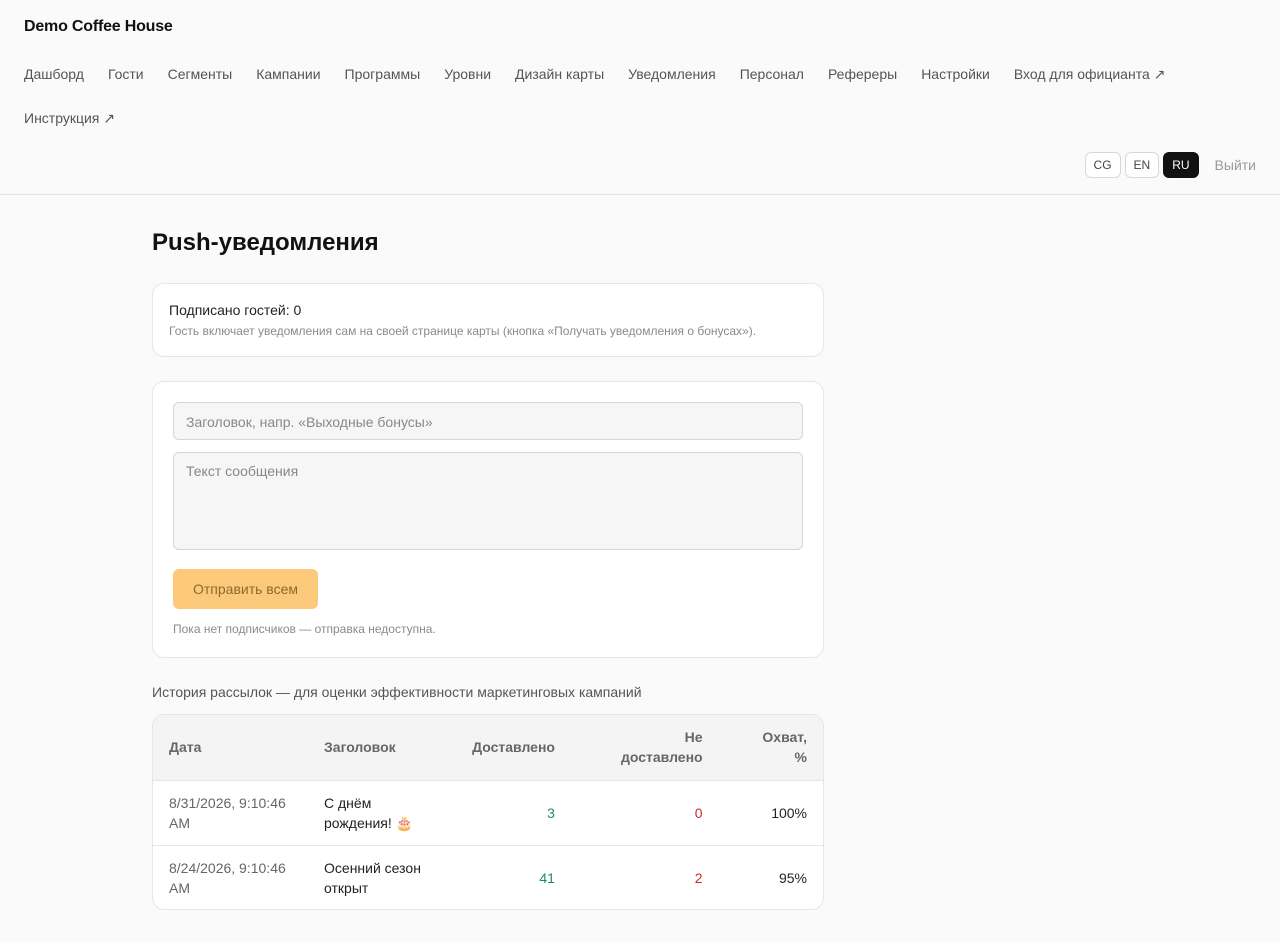 This screenshot has height=942, width=1280. Describe the element at coordinates (559, 74) in the screenshot. I see `nav-item-card-design: Дизайн карты` at that location.